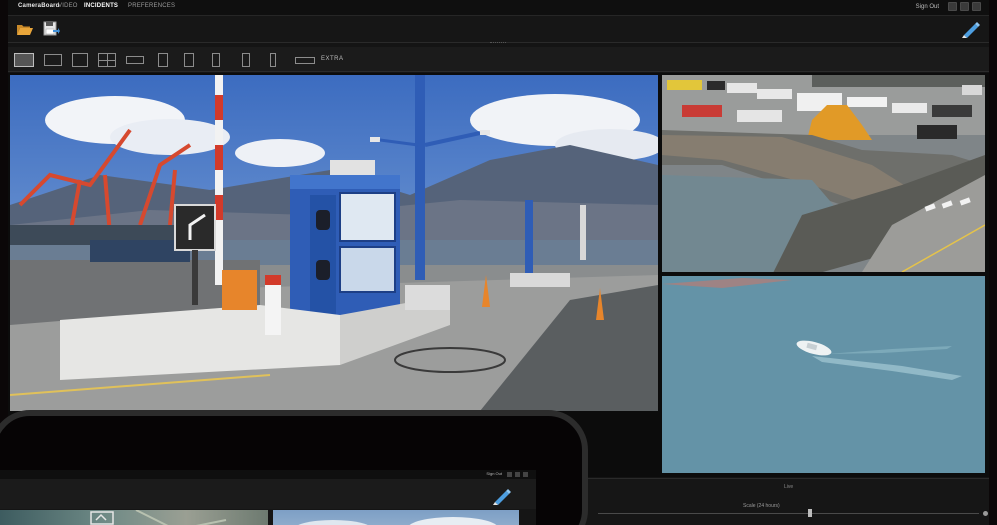 Image resolution: width=997 pixels, height=525 pixels. Describe the element at coordinates (216, 60) in the screenshot. I see `layout-vertical-c` at that location.